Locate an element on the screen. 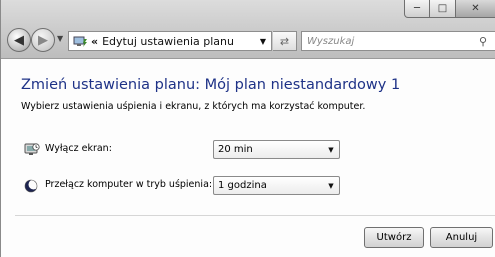 Image resolution: width=495 pixels, height=257 pixels. recent-pages-dropdown: ▼ is located at coordinates (60, 38).